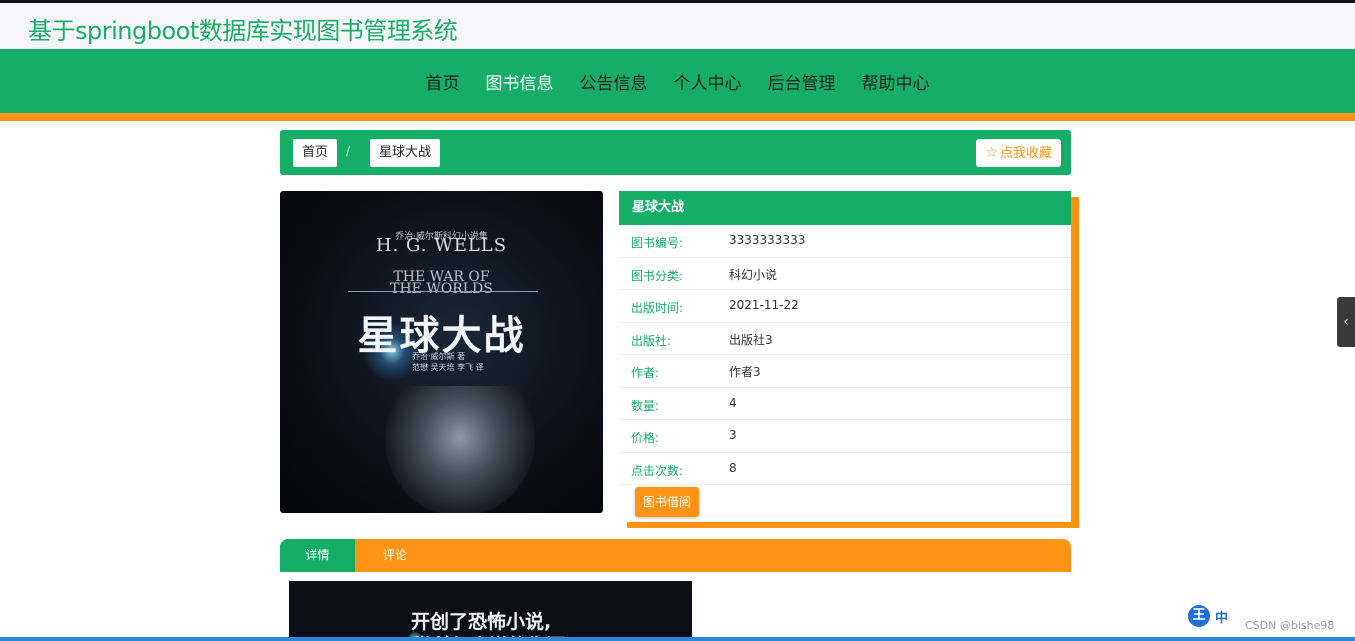 This screenshot has height=641, width=1355. What do you see at coordinates (1025, 153) in the screenshot?
I see `favorite-label: 点我收藏` at bounding box center [1025, 153].